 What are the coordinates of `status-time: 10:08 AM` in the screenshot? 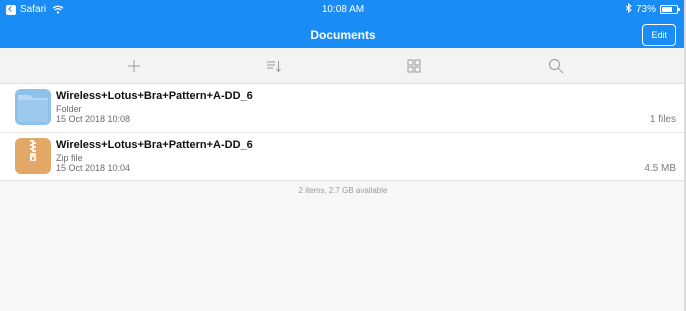 It's located at (343, 9).